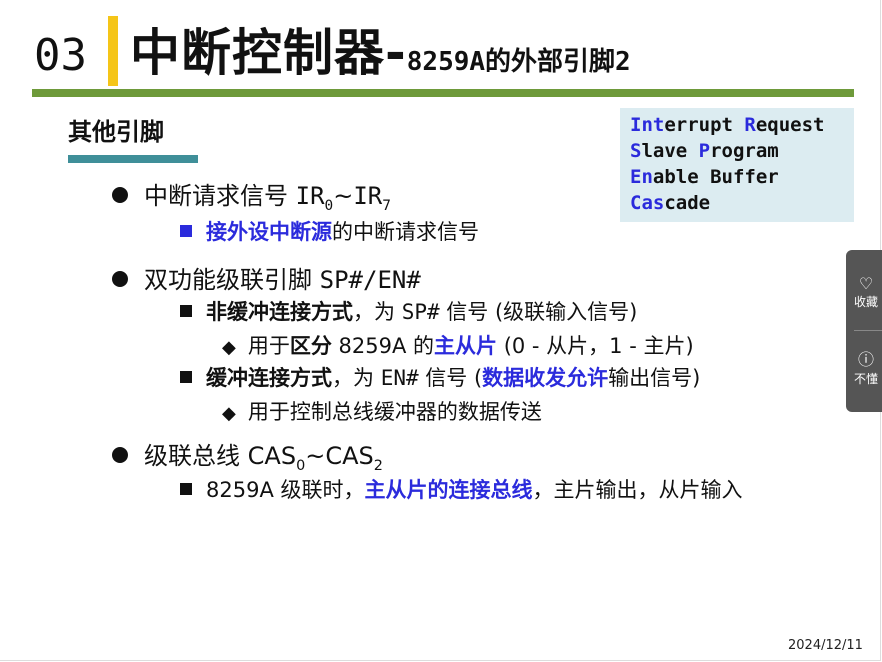 This screenshot has width=882, height=662. Describe the element at coordinates (440, 377) in the screenshot. I see `bullet-buffer: 缓冲连接方式，为 EN# 信号 (数据收发允许输出信号)` at that location.